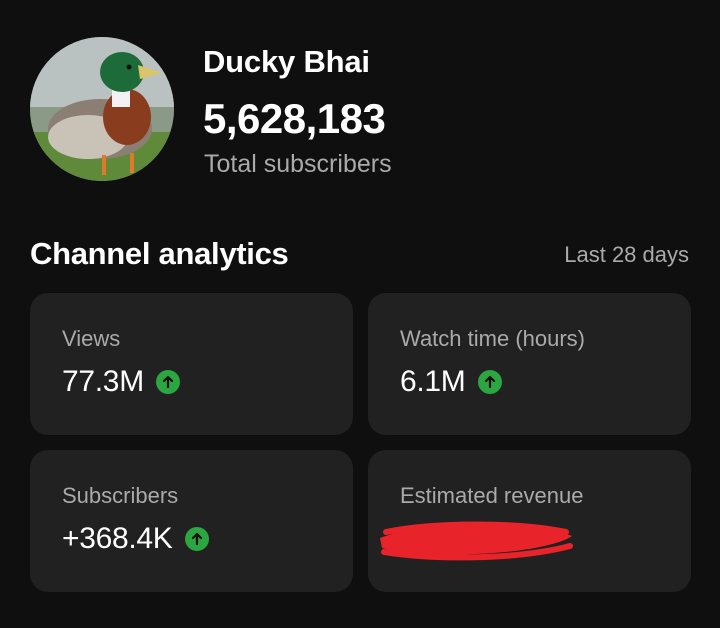 This screenshot has height=628, width=720. I want to click on card-value: 6.1M, so click(433, 381).